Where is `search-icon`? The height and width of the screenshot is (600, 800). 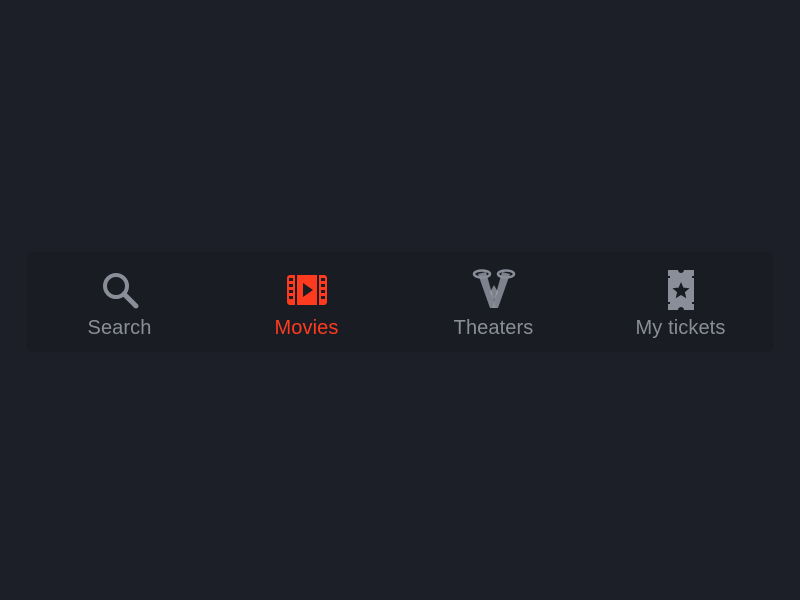 search-icon is located at coordinates (120, 290).